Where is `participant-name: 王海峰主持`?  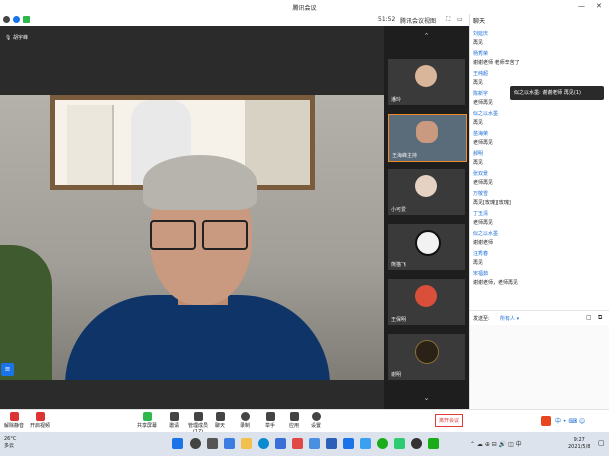
participant-name: 王海峰主持 is located at coordinates (405, 156).